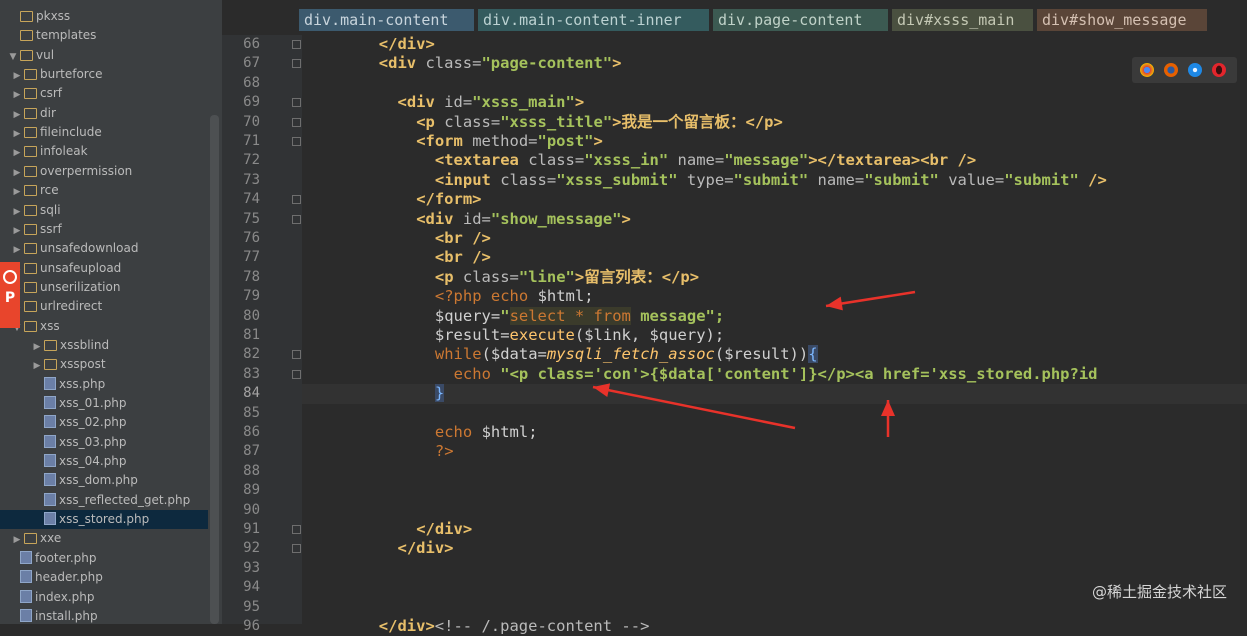 This screenshot has height=636, width=1247. Describe the element at coordinates (1122, 20) in the screenshot. I see `breadcrumb-item: div#show_message` at that location.